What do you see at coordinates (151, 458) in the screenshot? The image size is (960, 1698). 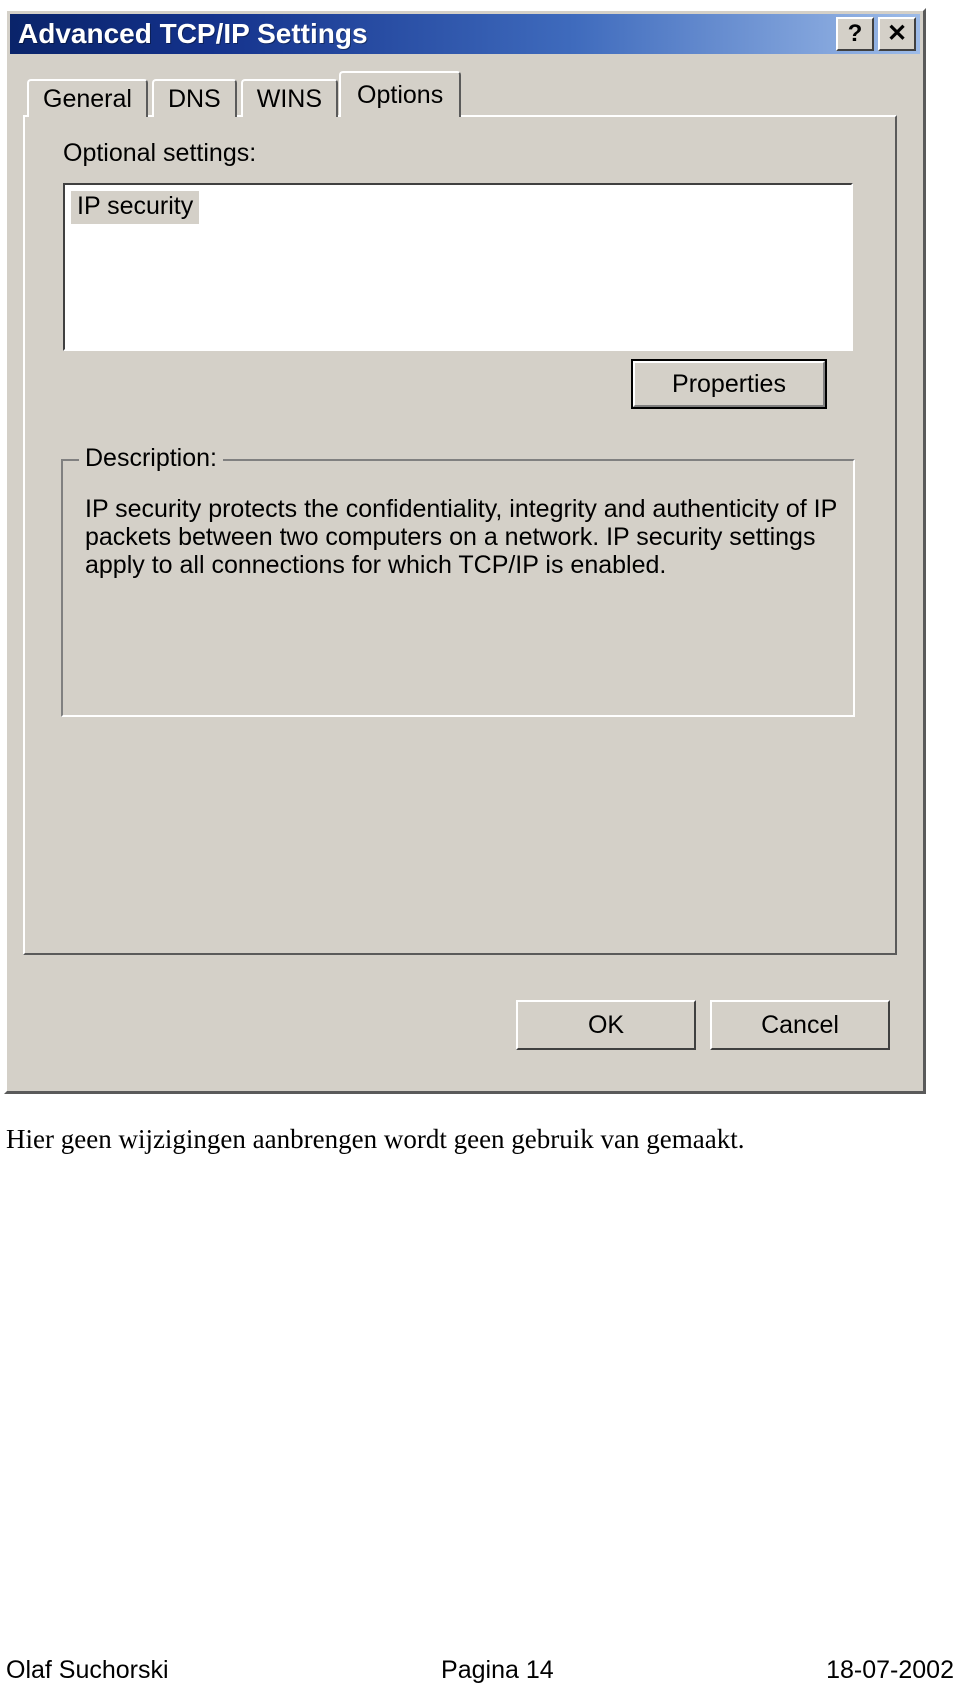 I see `description-legend: Description:` at bounding box center [151, 458].